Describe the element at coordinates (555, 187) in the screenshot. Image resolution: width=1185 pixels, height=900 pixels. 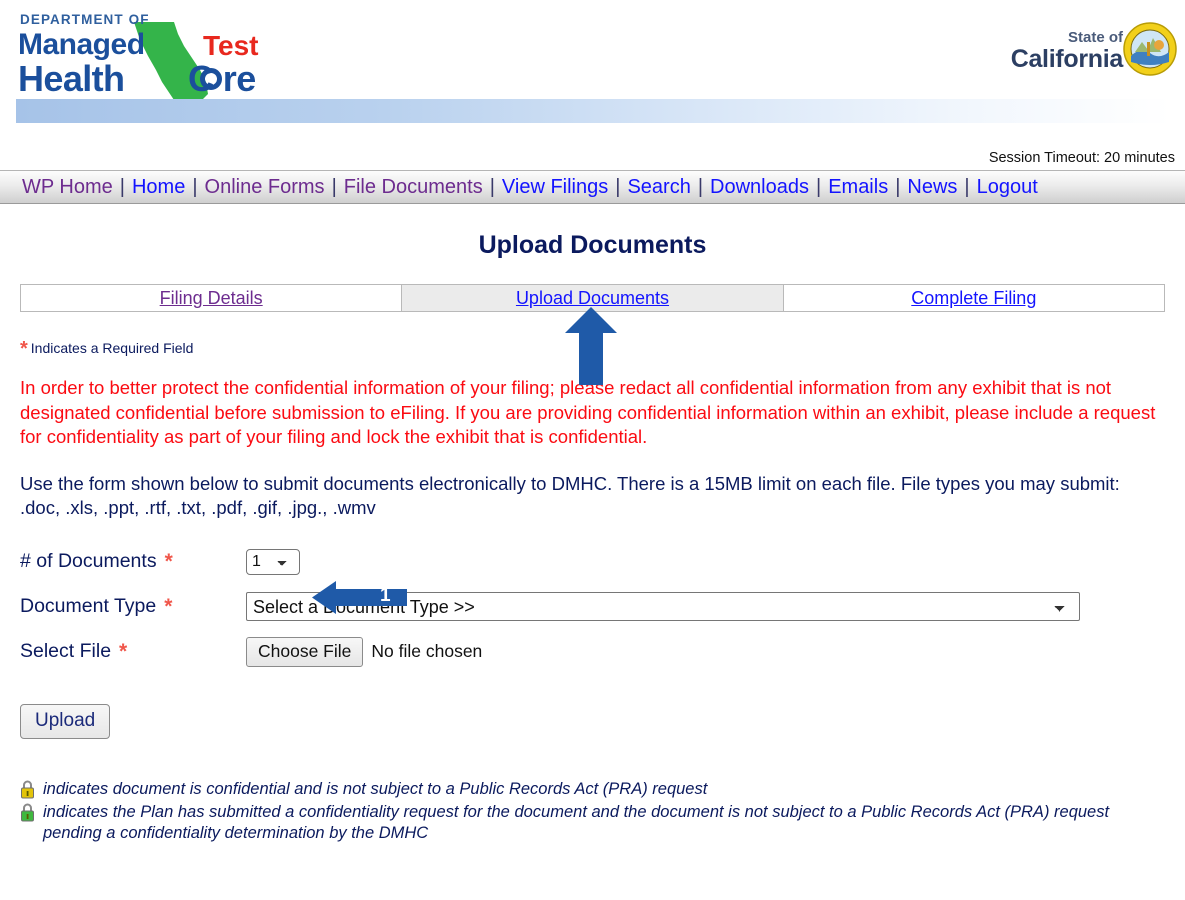
I see `nav-link-view-filings: View Filings` at that location.